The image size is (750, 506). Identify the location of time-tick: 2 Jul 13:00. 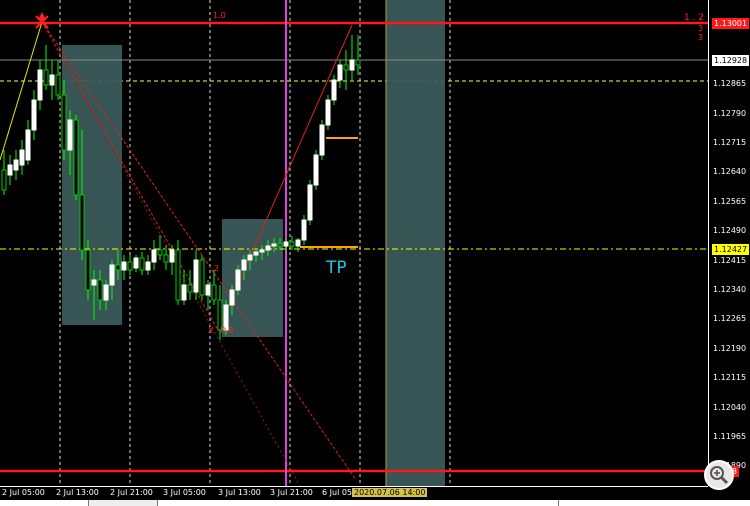
(77, 492).